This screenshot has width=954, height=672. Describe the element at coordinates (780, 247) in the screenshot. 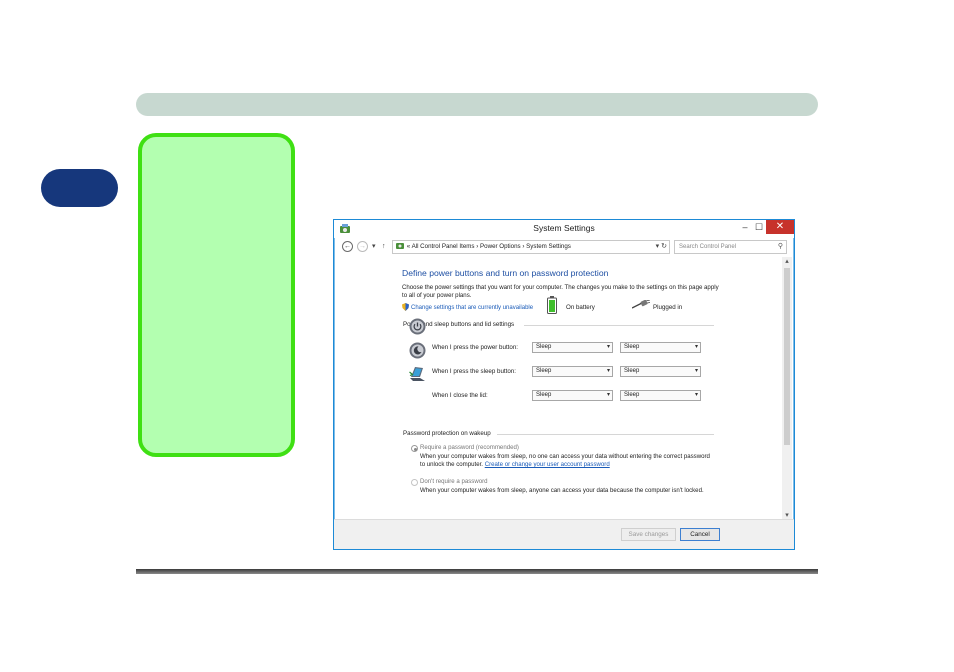

I see `search-icon: ⚲` at that location.